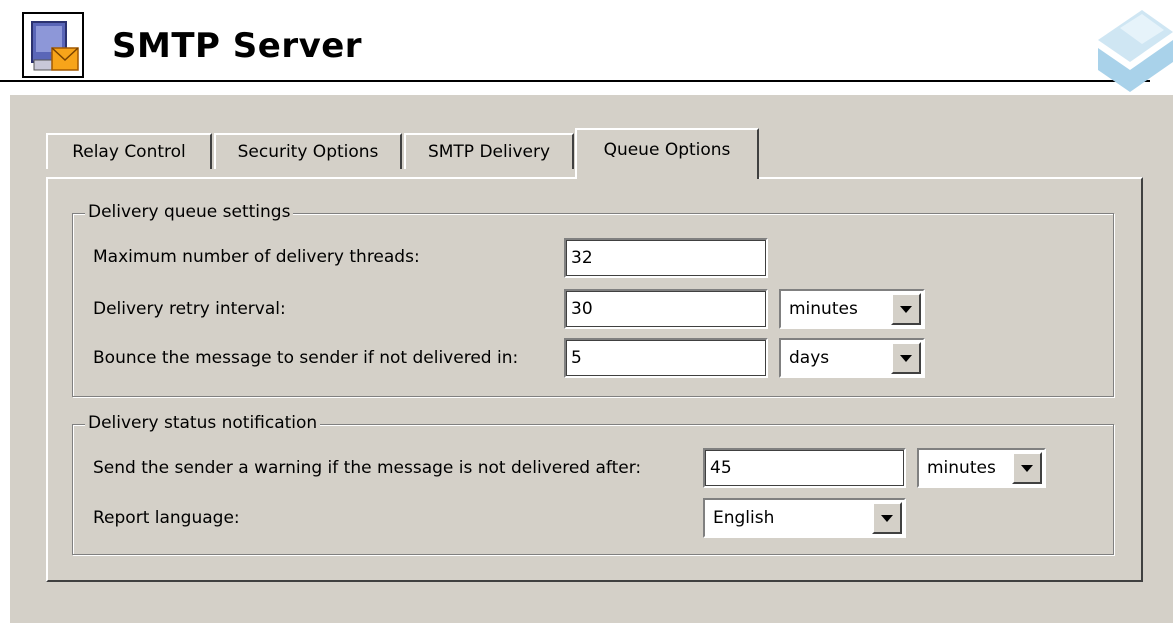 Image resolution: width=1173 pixels, height=623 pixels. What do you see at coordinates (667, 149) in the screenshot?
I see `tab-label: Queue Options` at bounding box center [667, 149].